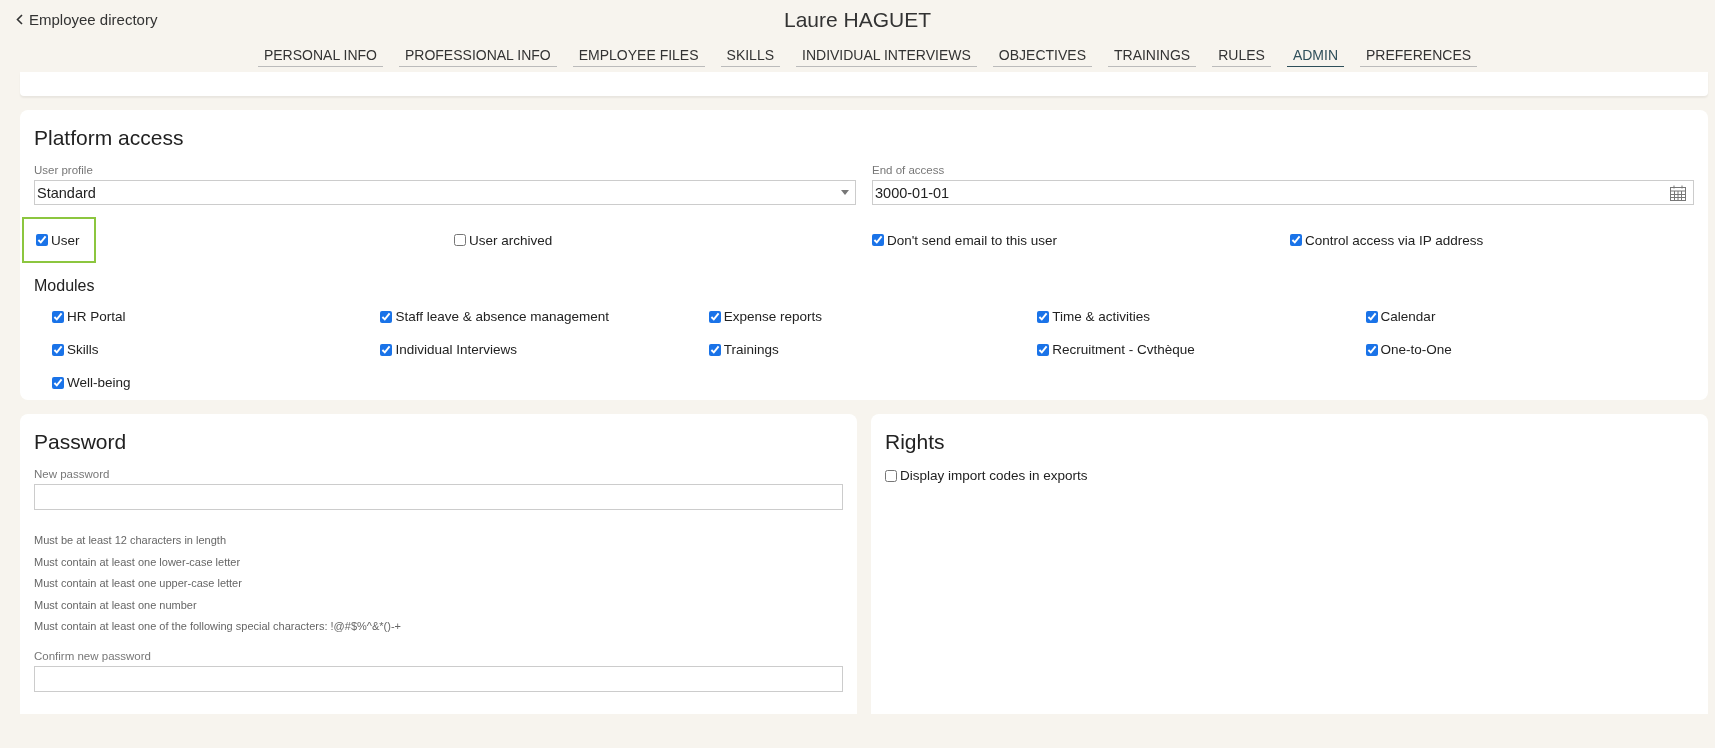 This screenshot has width=1715, height=748. I want to click on employee-name: Laure HAGUET, so click(857, 20).